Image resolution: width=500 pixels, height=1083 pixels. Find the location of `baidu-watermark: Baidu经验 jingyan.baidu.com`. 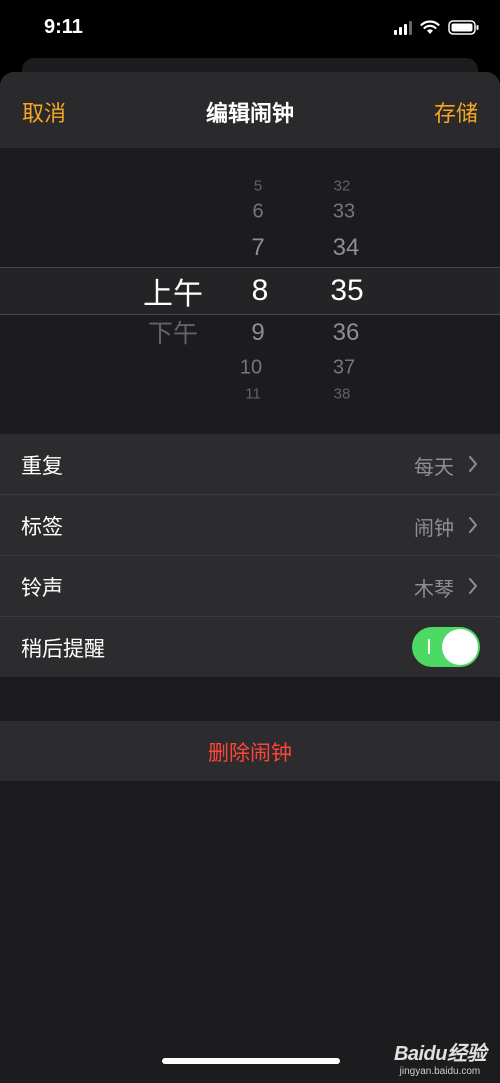

baidu-watermark: Baidu经验 jingyan.baidu.com is located at coordinates (440, 1057).